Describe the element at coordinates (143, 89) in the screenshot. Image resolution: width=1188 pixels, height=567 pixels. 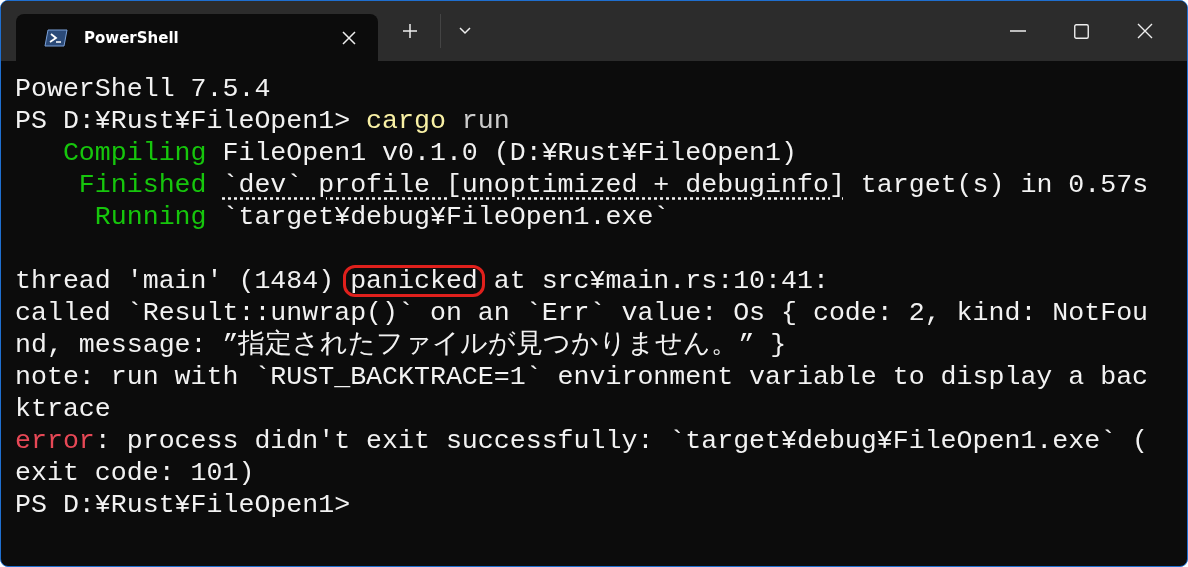
I see `terminal-text: PowerShell 7.5.4` at that location.